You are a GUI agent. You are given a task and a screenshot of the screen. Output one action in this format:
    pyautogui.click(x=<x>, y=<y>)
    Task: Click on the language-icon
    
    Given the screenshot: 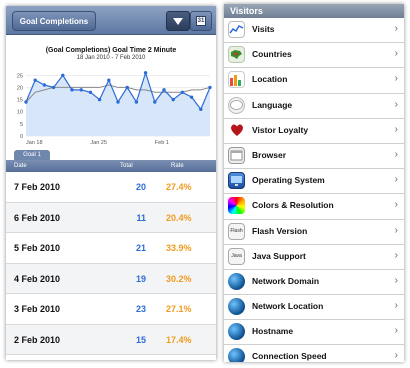 What is the action you would take?
    pyautogui.click(x=236, y=105)
    